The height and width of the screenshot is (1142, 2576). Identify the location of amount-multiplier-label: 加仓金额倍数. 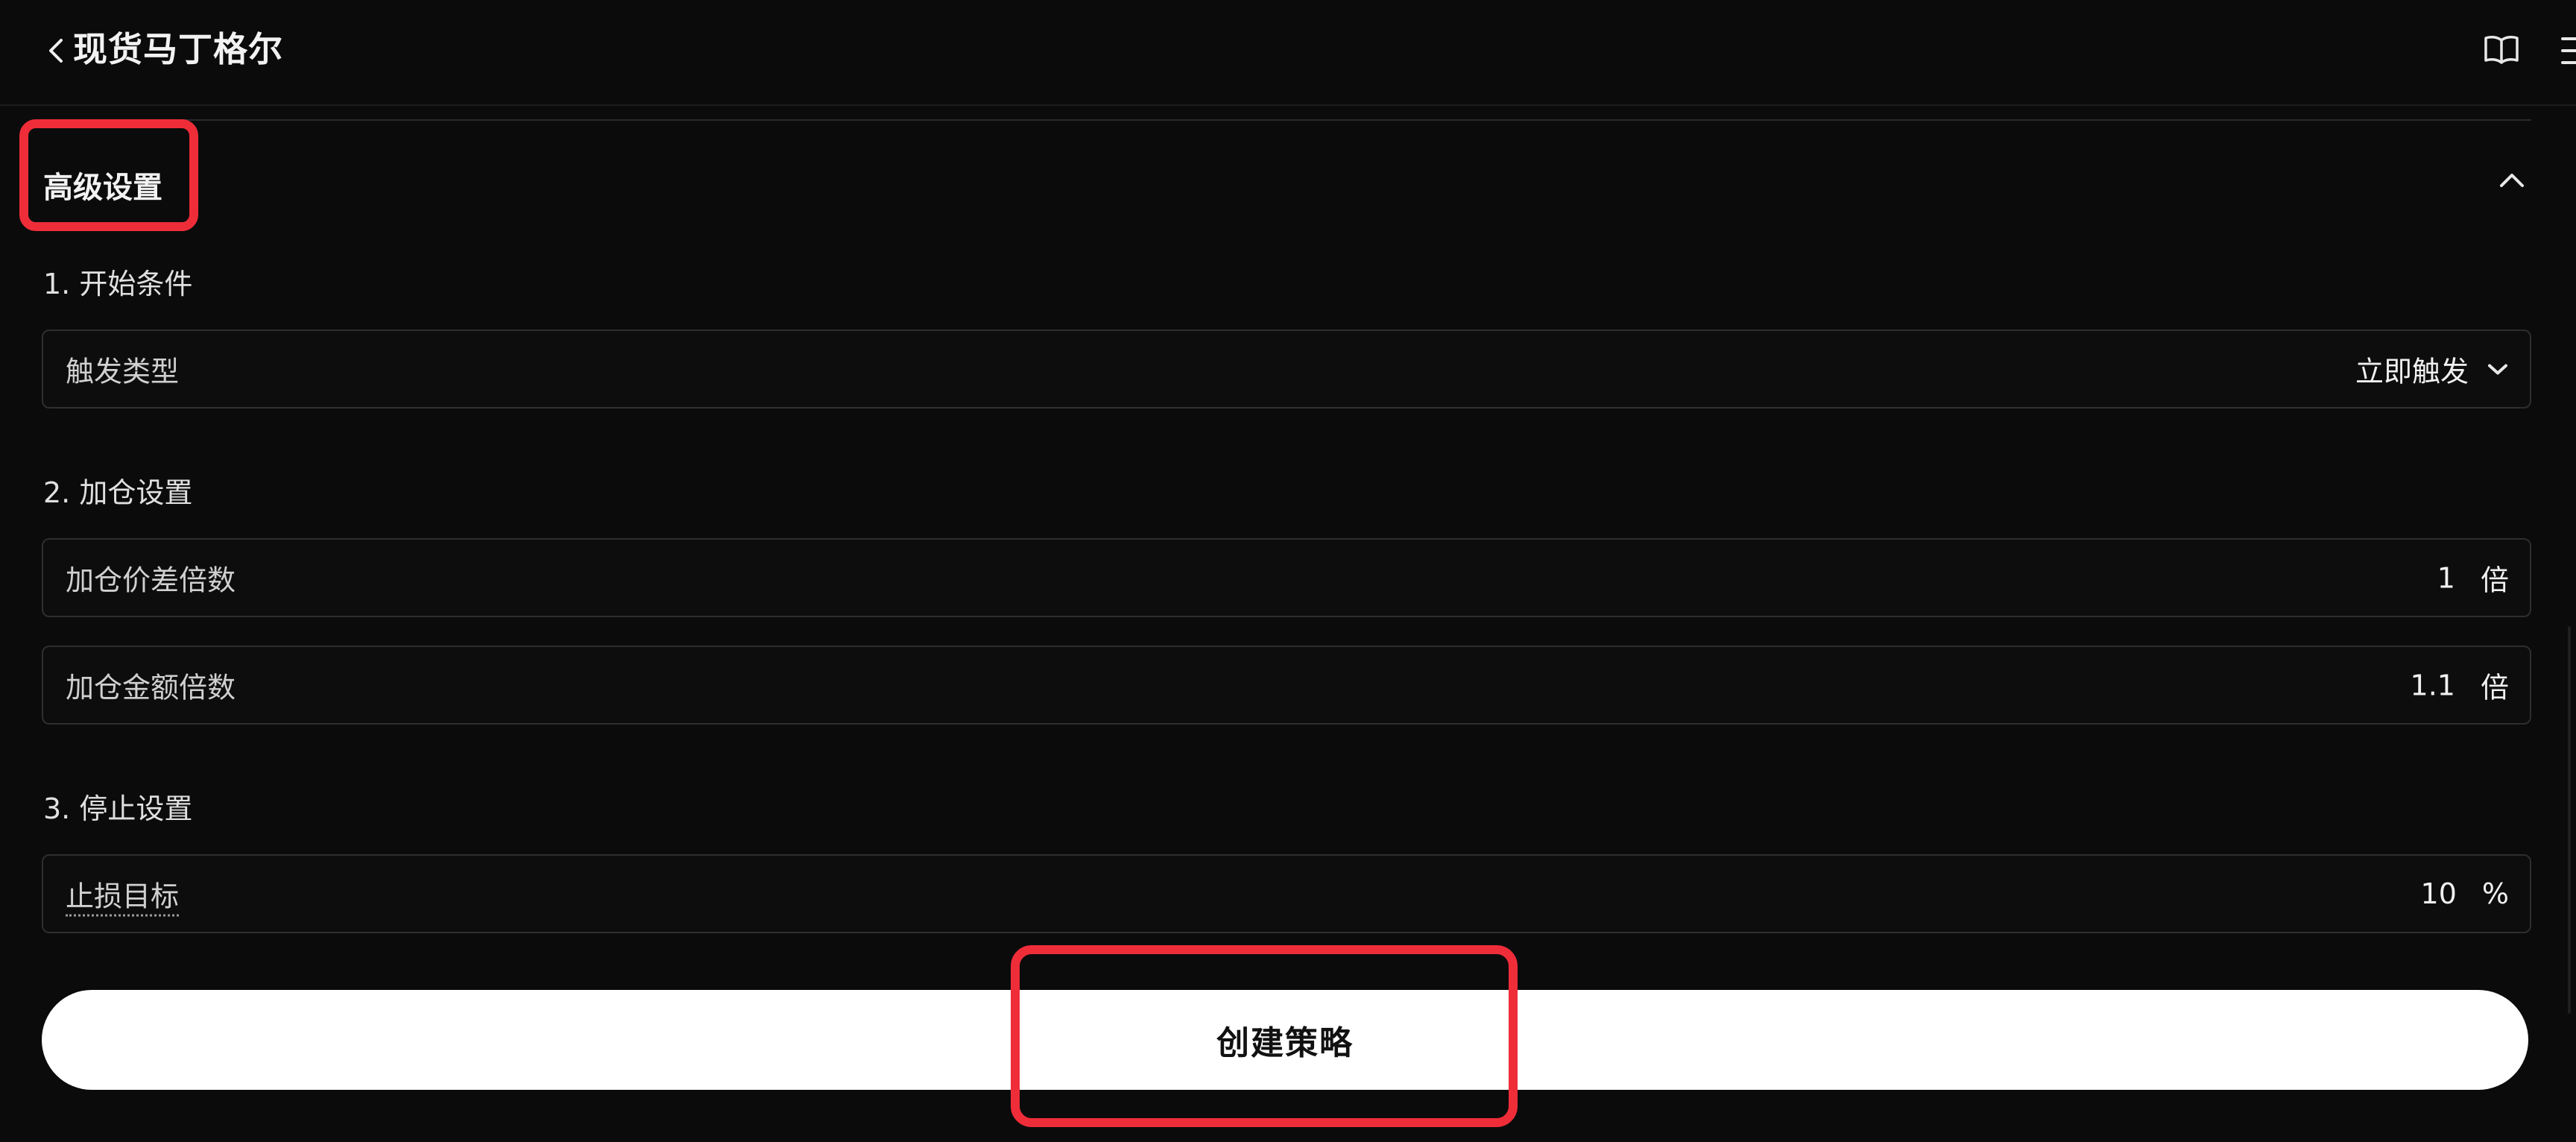
(151, 687).